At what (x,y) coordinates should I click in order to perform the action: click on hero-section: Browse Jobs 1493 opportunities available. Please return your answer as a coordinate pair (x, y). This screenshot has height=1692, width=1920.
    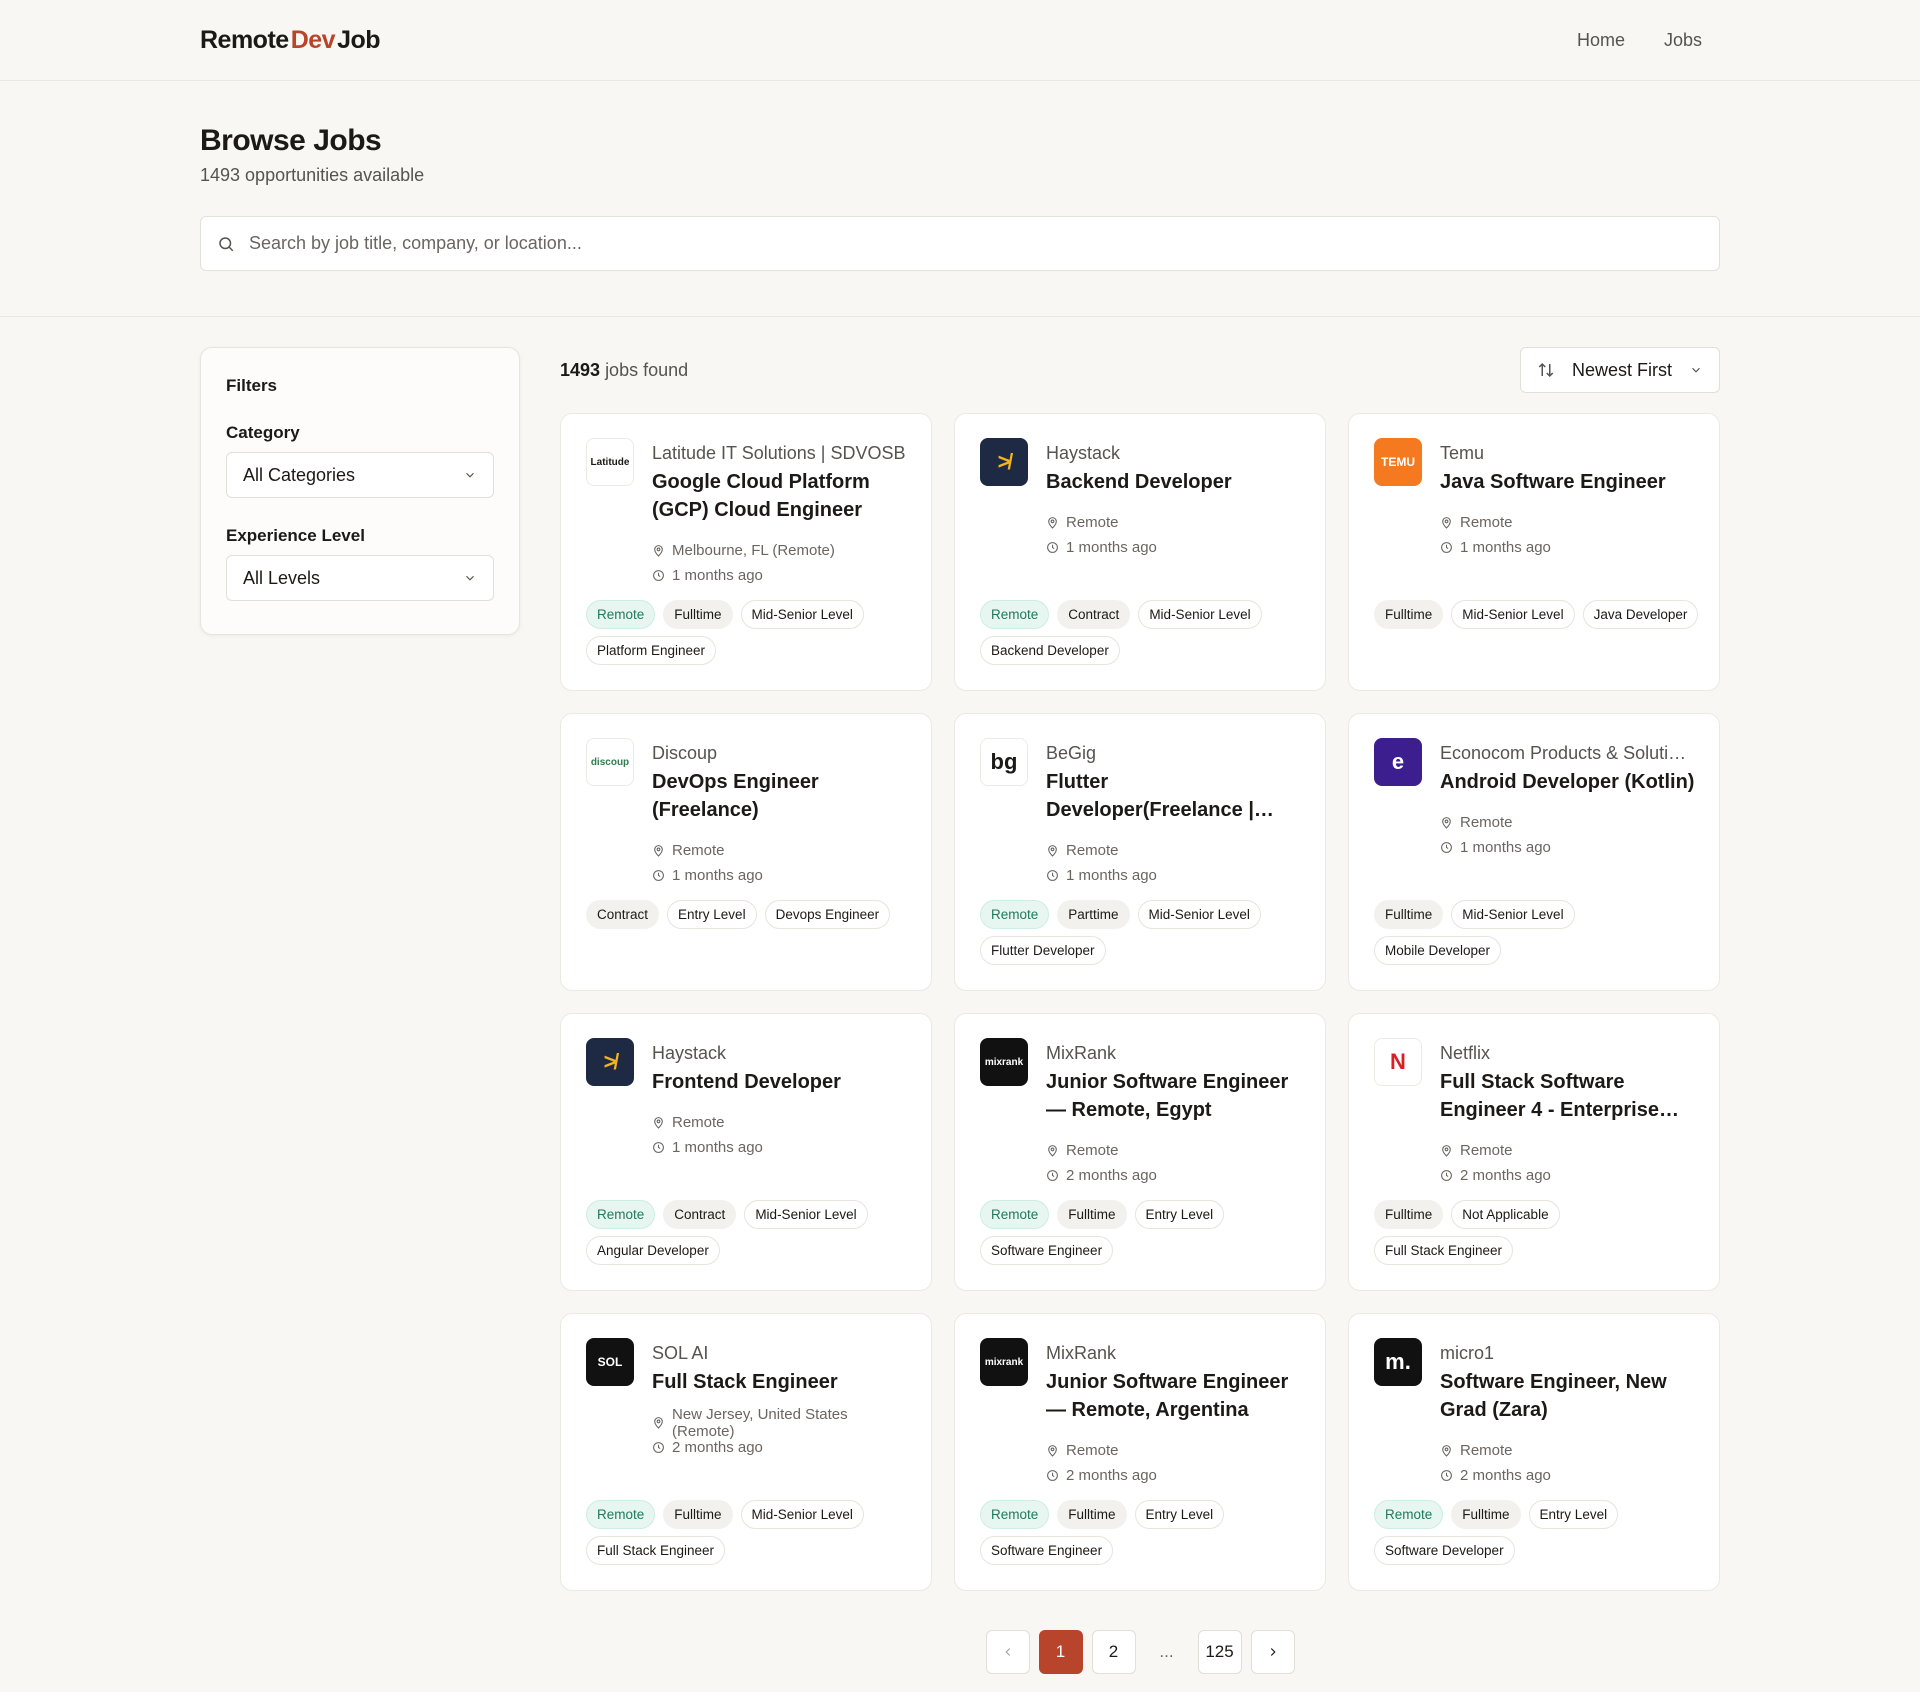
    Looking at the image, I should click on (960, 199).